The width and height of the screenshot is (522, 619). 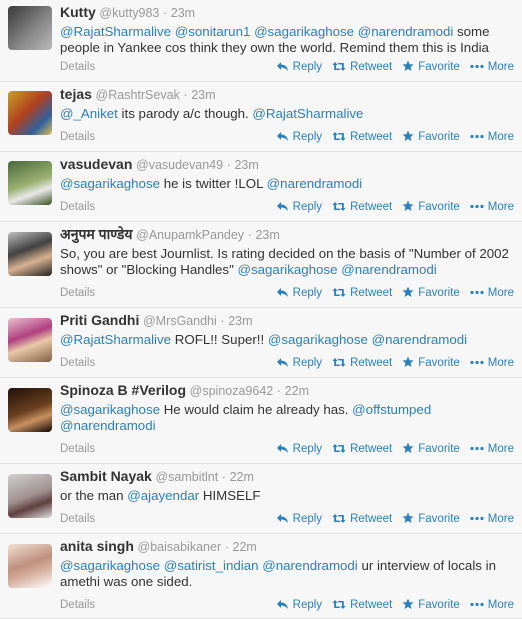 What do you see at coordinates (76, 94) in the screenshot?
I see `tweet-fullname: tejas` at bounding box center [76, 94].